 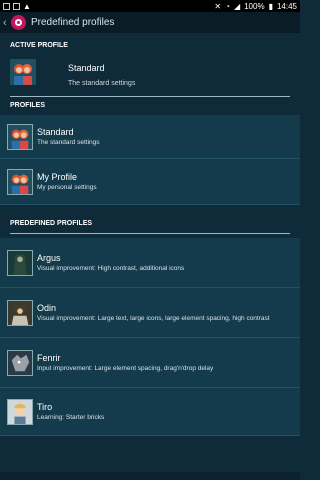 I want to click on active-profile-name: Standard, so click(x=86, y=68).